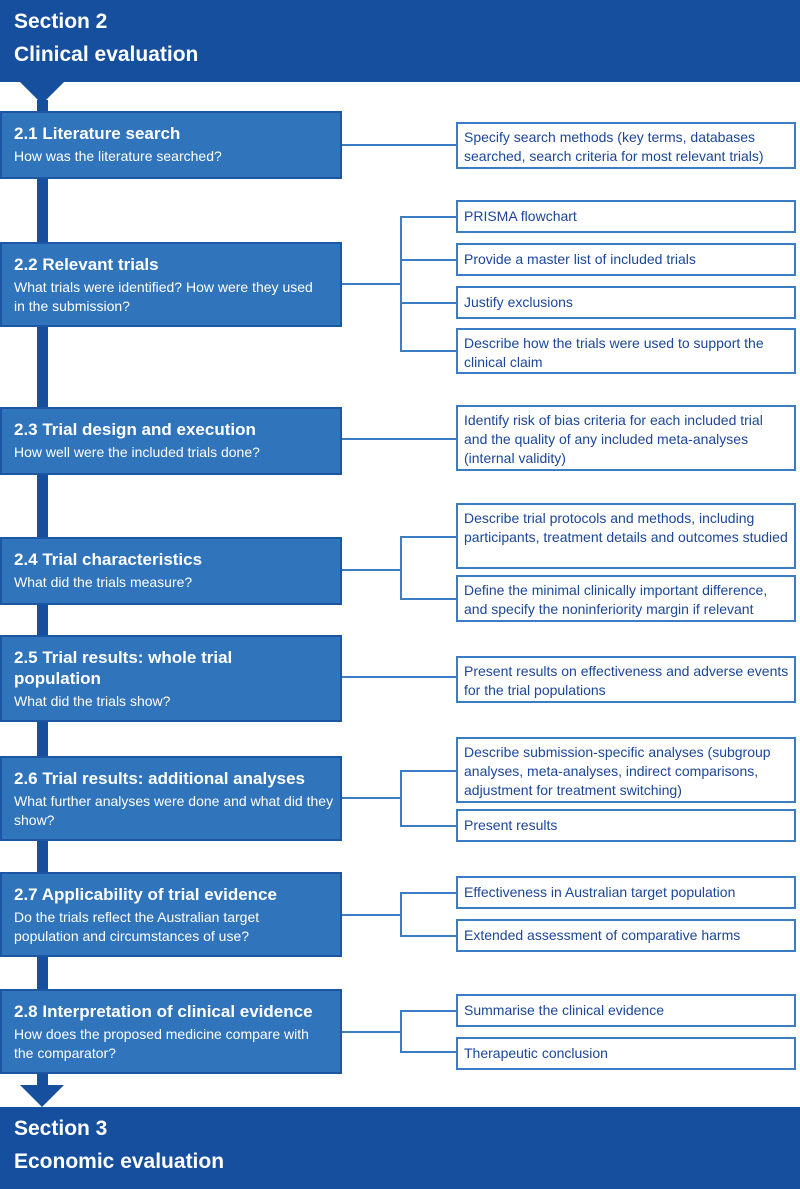 This screenshot has height=1189, width=800. Describe the element at coordinates (61, 21) in the screenshot. I see `section-2-number: Section 2` at that location.